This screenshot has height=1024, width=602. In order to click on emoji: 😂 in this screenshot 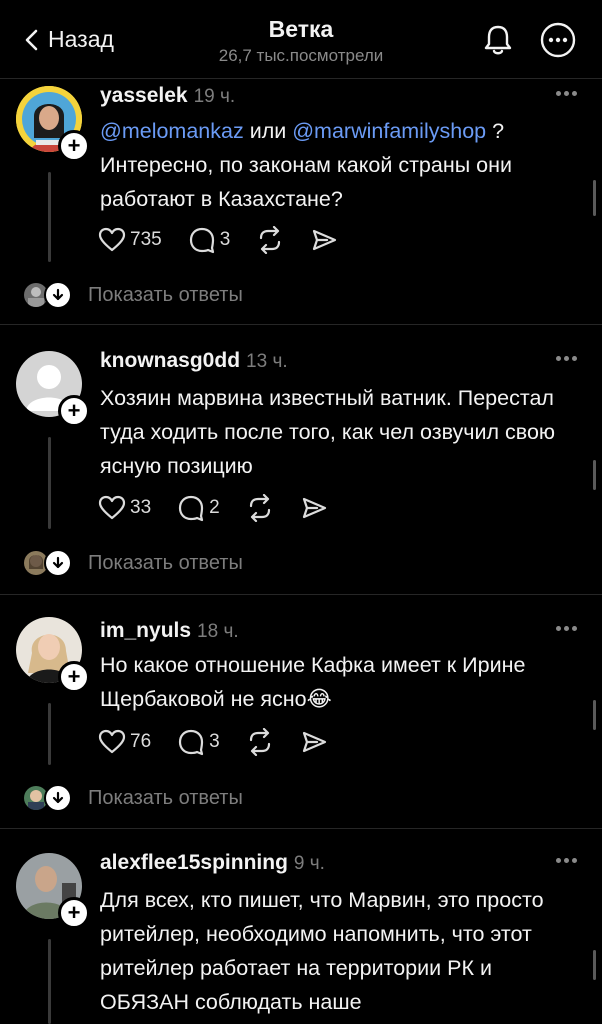, I will do `click(319, 699)`.